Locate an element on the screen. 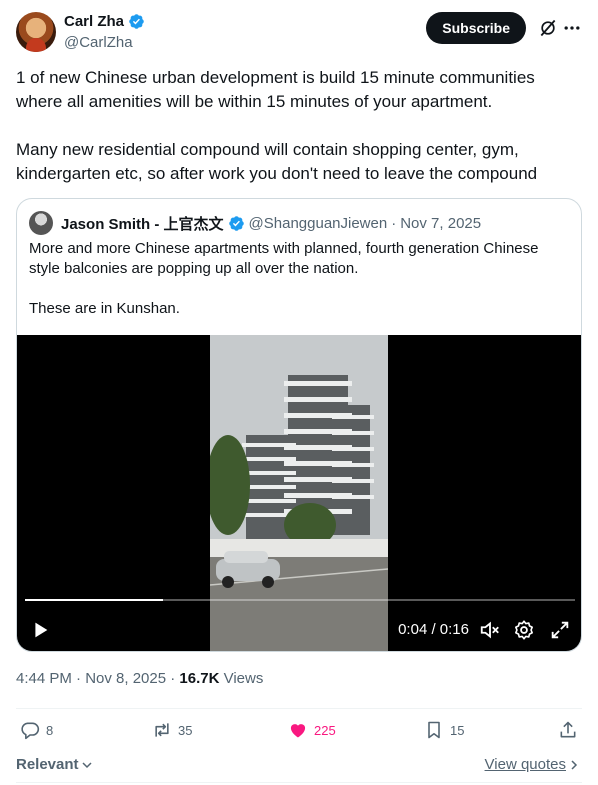  quoted-avatar is located at coordinates (41, 223).